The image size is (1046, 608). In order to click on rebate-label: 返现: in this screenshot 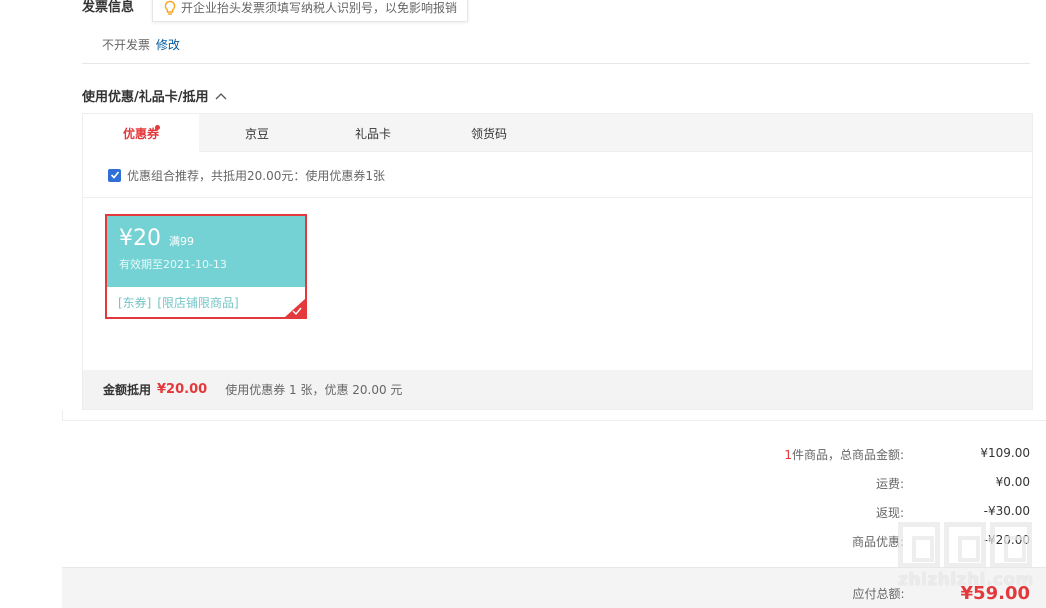, I will do `click(889, 513)`.